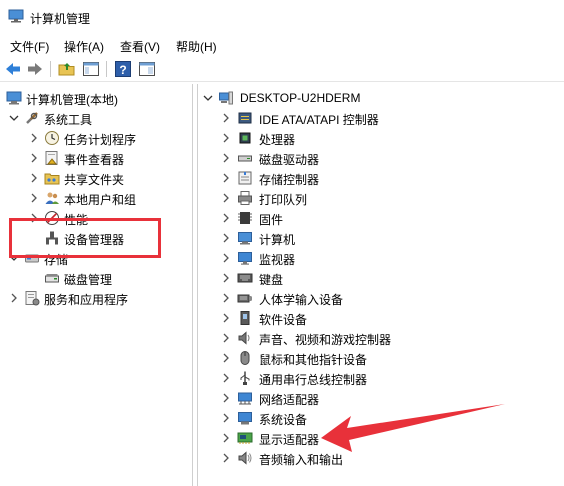 The image size is (564, 486). What do you see at coordinates (32, 118) in the screenshot?
I see `system-tools-icon` at bounding box center [32, 118].